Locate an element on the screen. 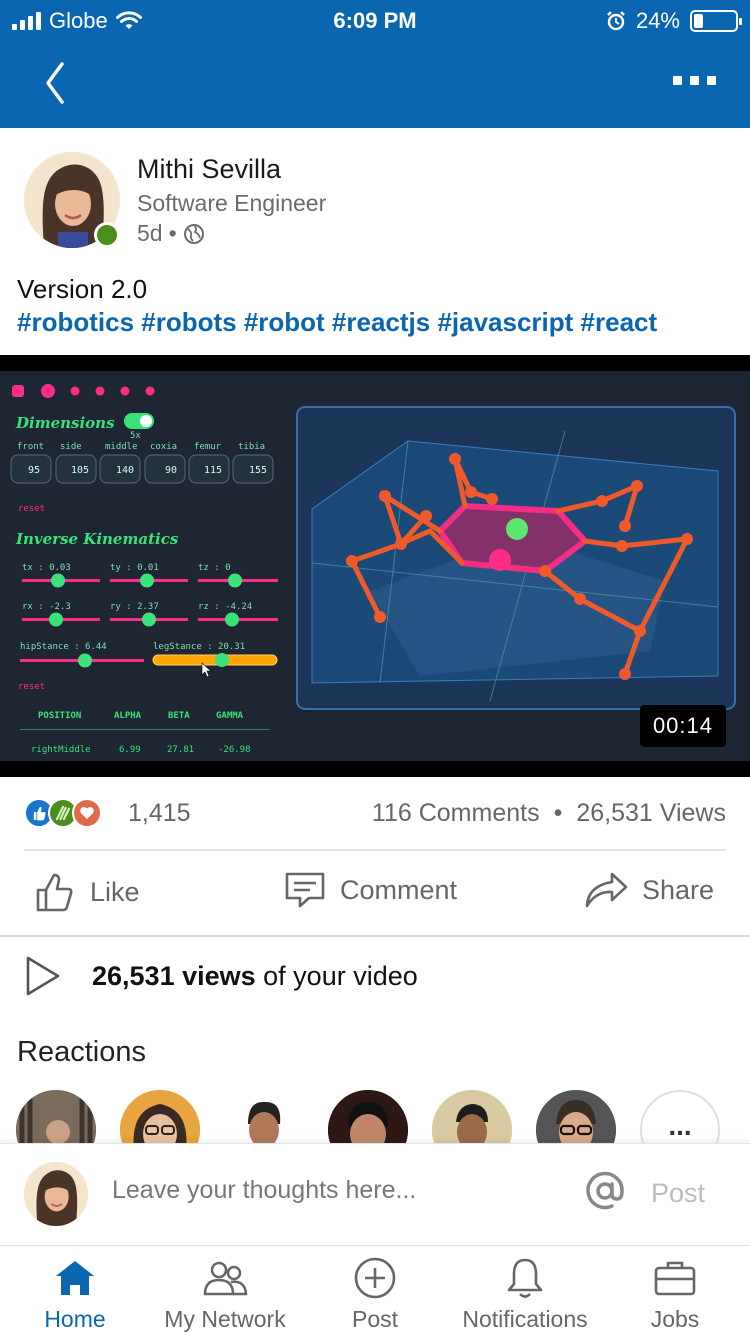 The image size is (750, 1334). video-views-summary: 26,531 views of your video is located at coordinates (221, 976).